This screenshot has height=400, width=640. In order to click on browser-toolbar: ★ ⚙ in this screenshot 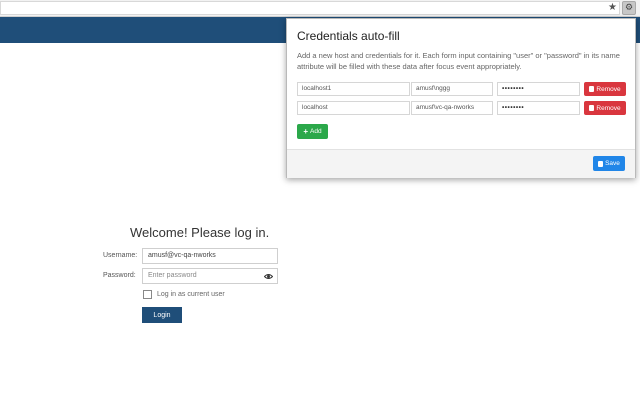, I will do `click(320, 8)`.